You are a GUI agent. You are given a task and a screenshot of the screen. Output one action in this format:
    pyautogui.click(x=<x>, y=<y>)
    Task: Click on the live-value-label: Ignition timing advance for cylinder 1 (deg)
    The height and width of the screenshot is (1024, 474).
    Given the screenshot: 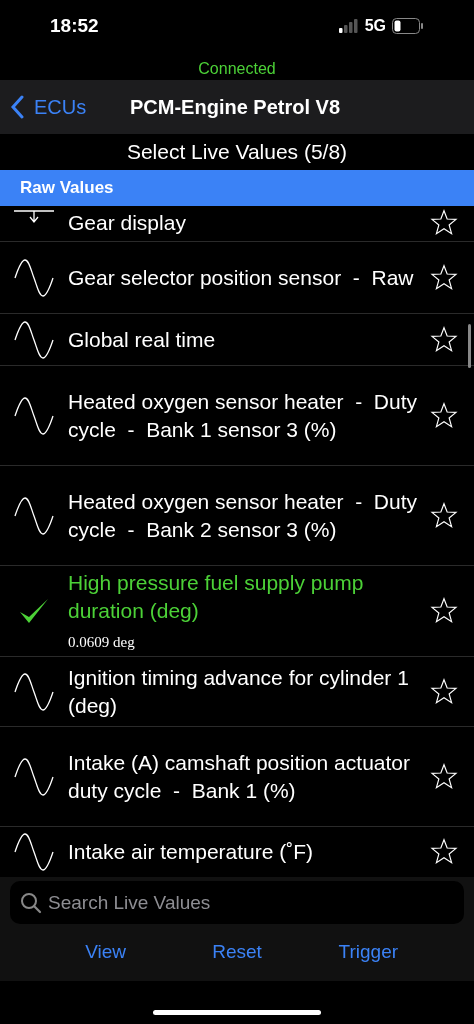 What is the action you would take?
    pyautogui.click(x=243, y=691)
    